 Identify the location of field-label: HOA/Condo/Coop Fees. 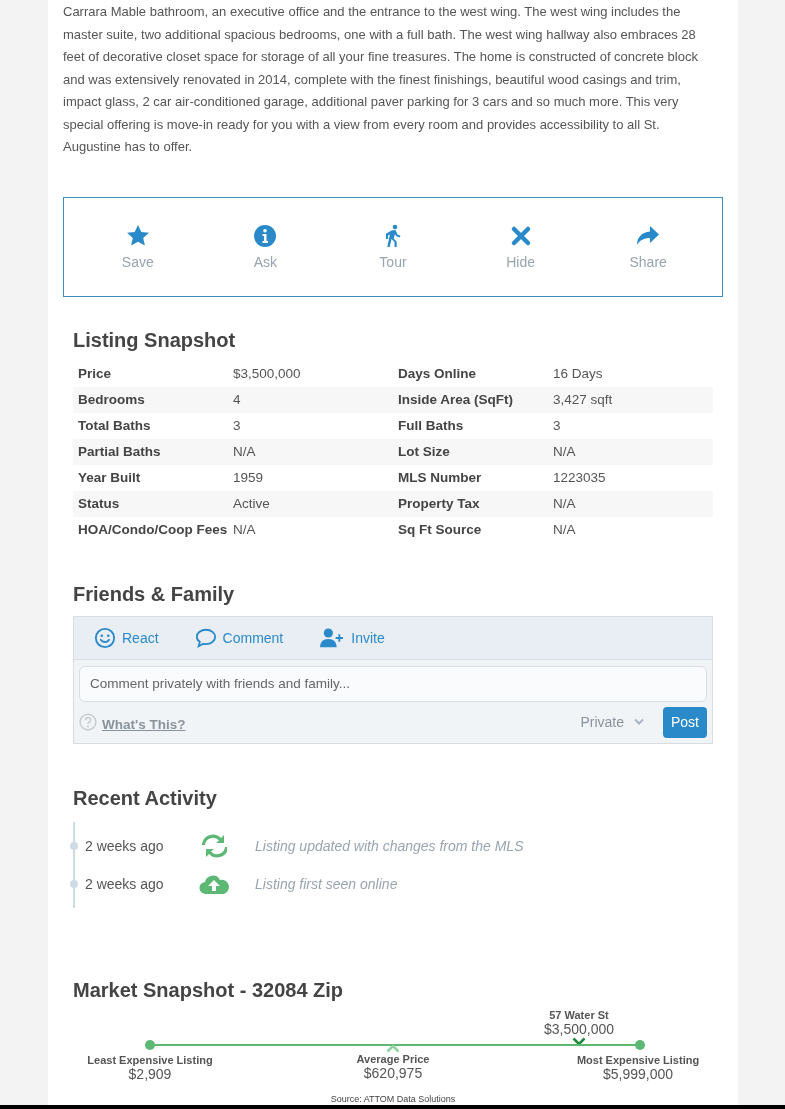
(153, 529).